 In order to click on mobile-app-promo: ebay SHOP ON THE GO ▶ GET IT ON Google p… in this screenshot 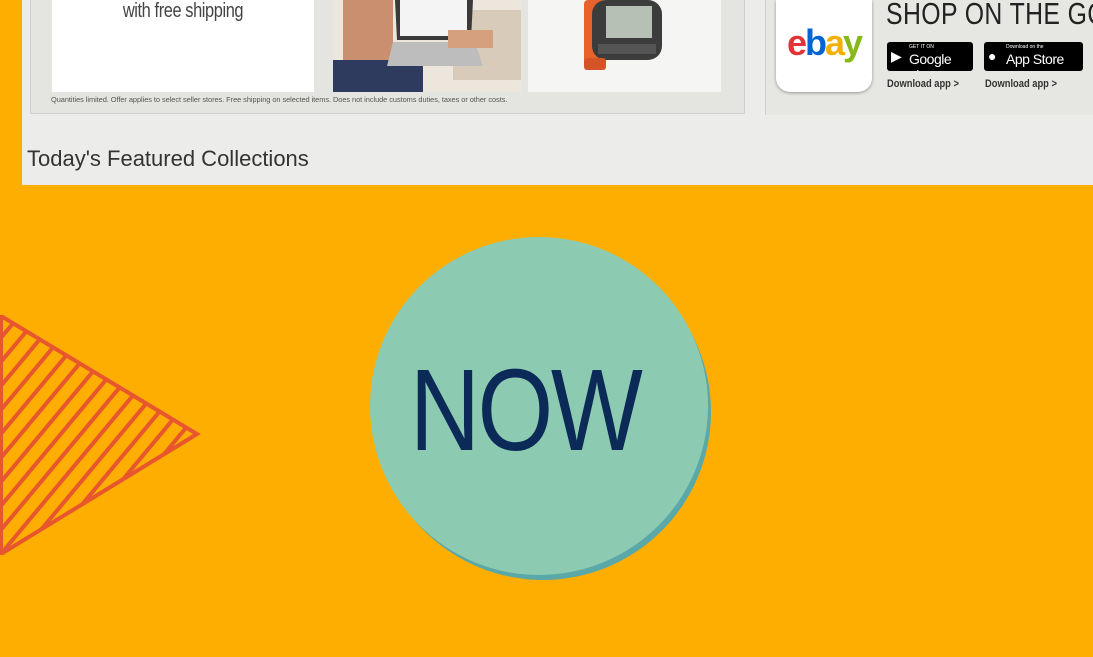, I will do `click(929, 57)`.